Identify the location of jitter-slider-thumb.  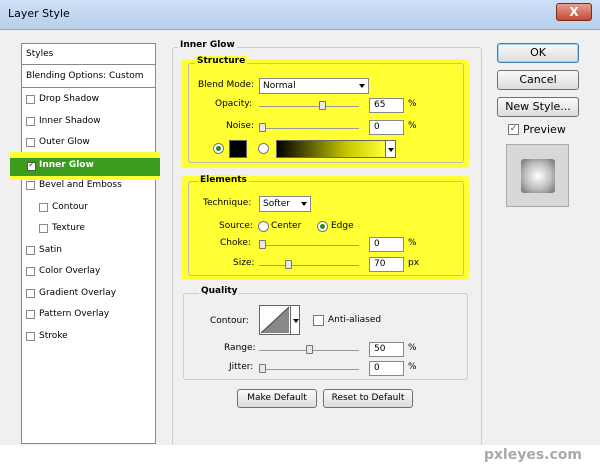
(262, 368).